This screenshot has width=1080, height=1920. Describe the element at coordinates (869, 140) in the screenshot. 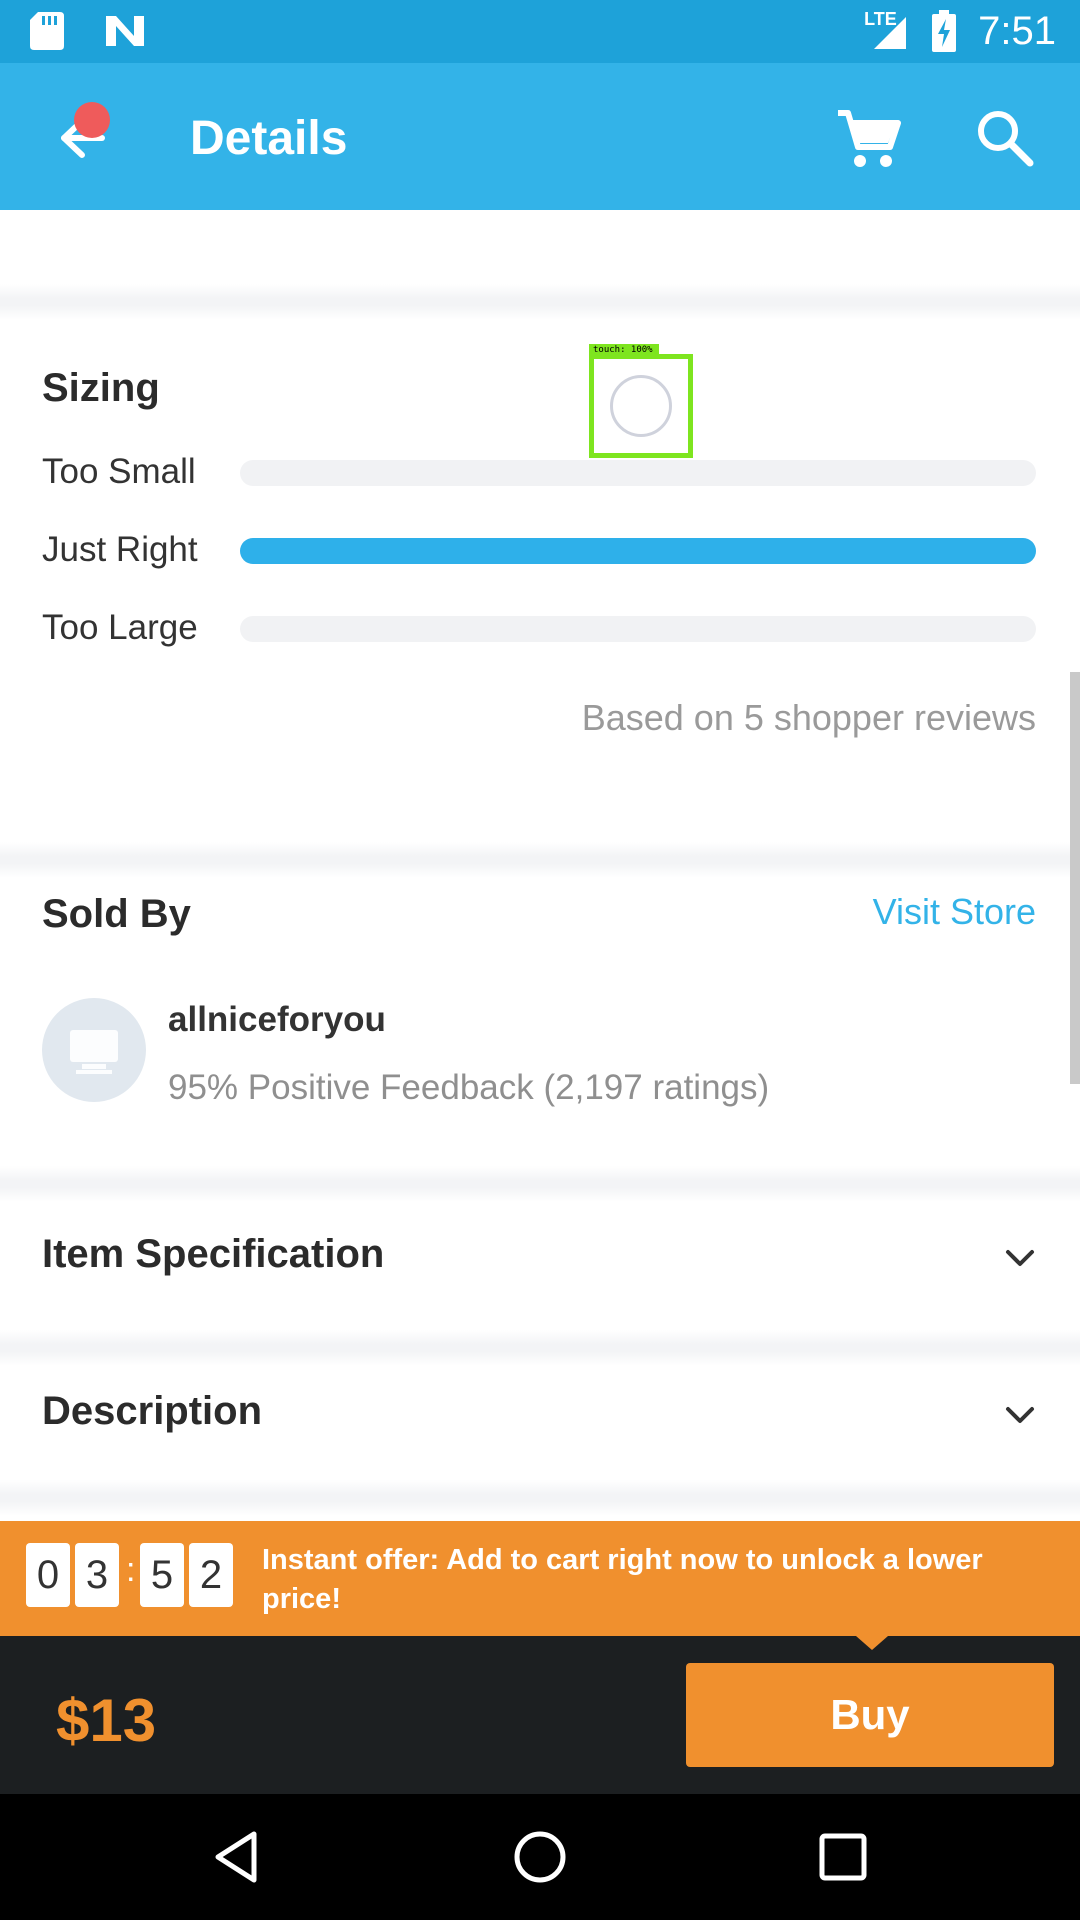

I see `cart-icon` at that location.